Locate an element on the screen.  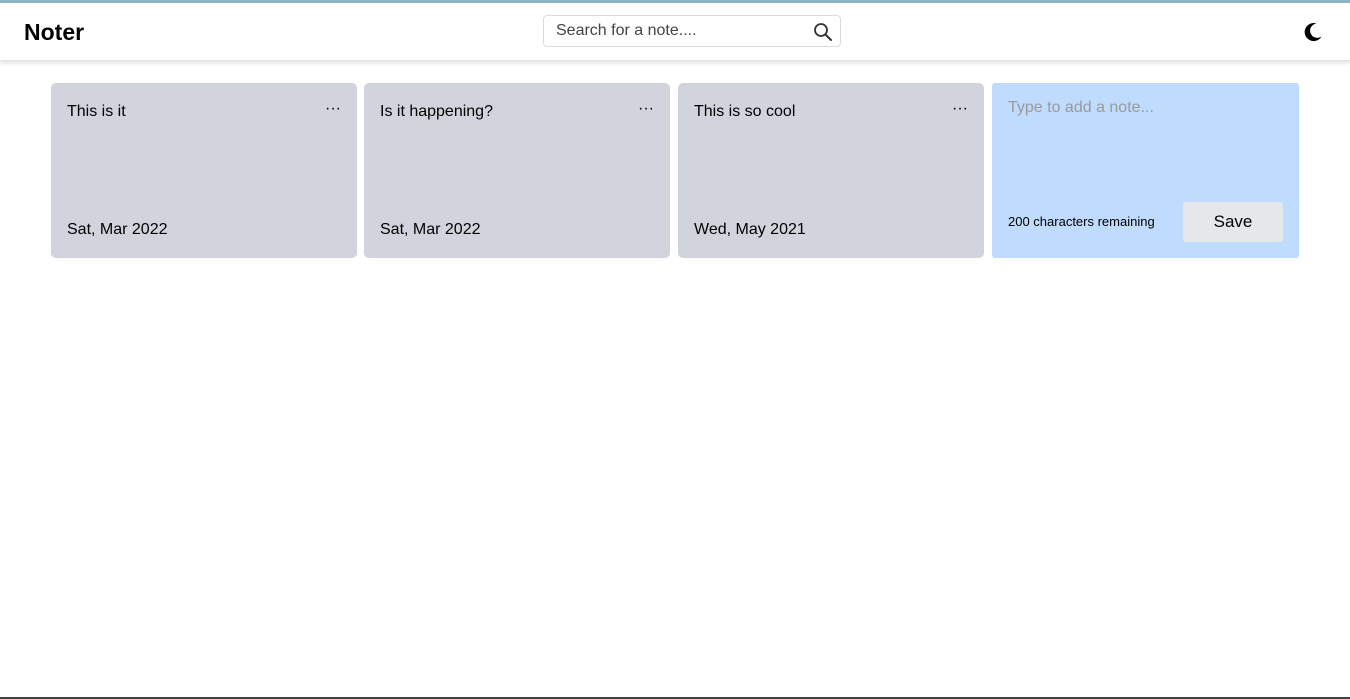
search-box is located at coordinates (692, 31).